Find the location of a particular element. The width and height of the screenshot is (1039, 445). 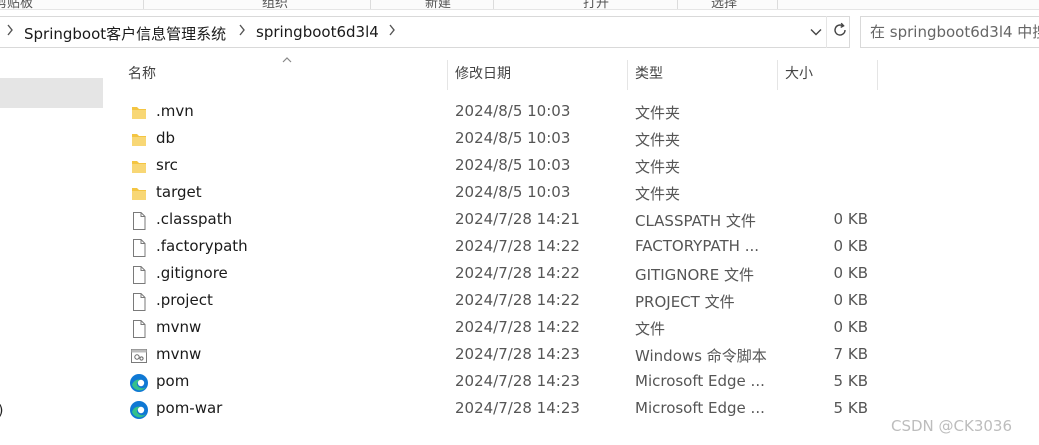

column-header-type: 类型 is located at coordinates (649, 74).